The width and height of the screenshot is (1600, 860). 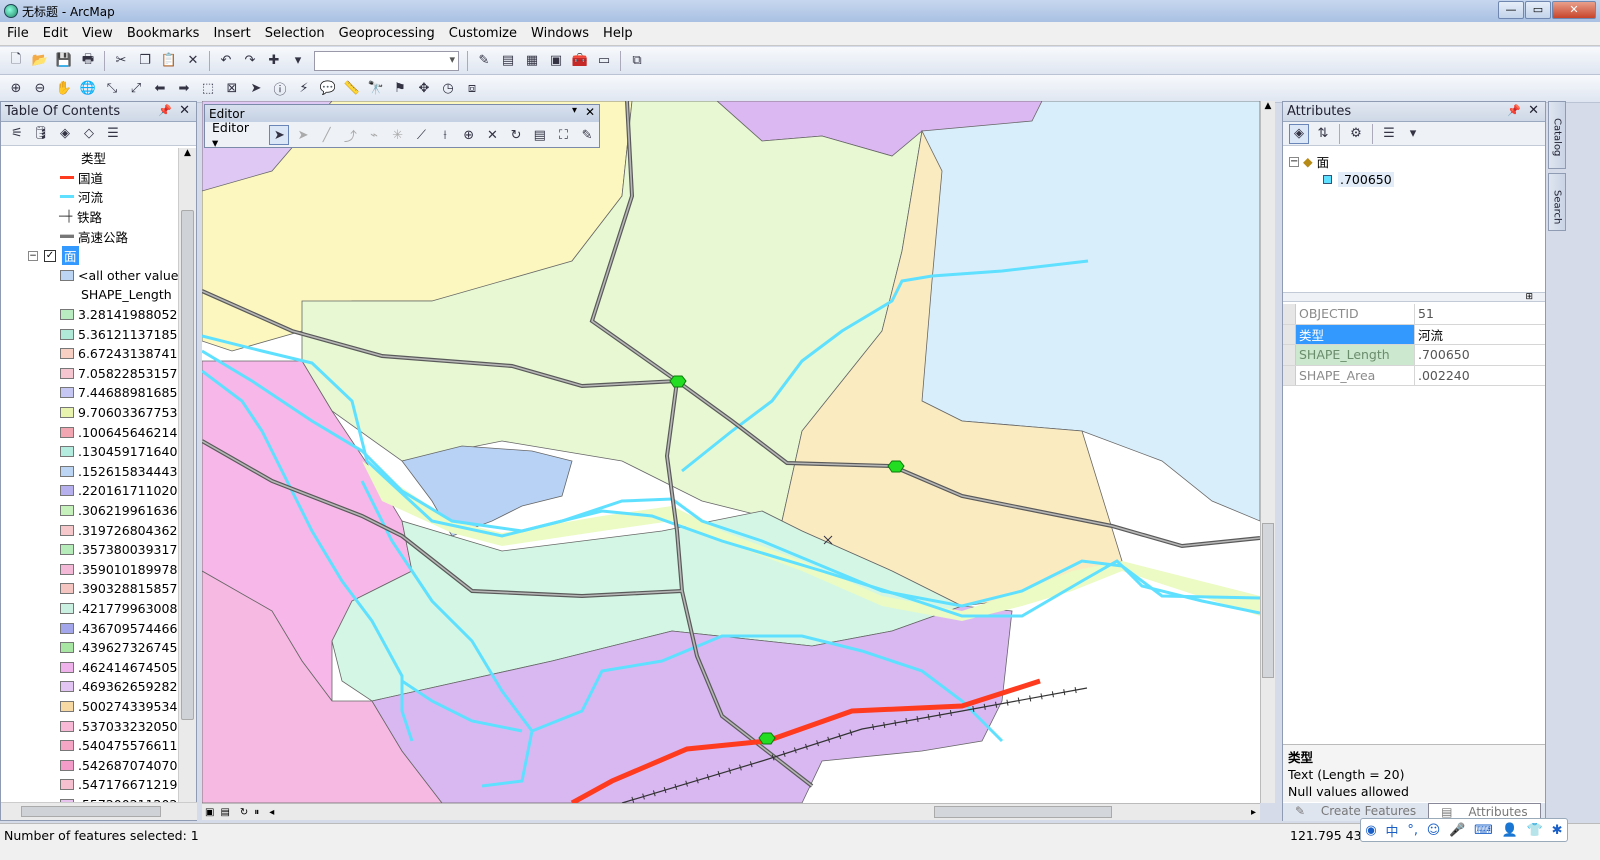 I want to click on ime-voice-icon: 🎤, so click(x=1457, y=830).